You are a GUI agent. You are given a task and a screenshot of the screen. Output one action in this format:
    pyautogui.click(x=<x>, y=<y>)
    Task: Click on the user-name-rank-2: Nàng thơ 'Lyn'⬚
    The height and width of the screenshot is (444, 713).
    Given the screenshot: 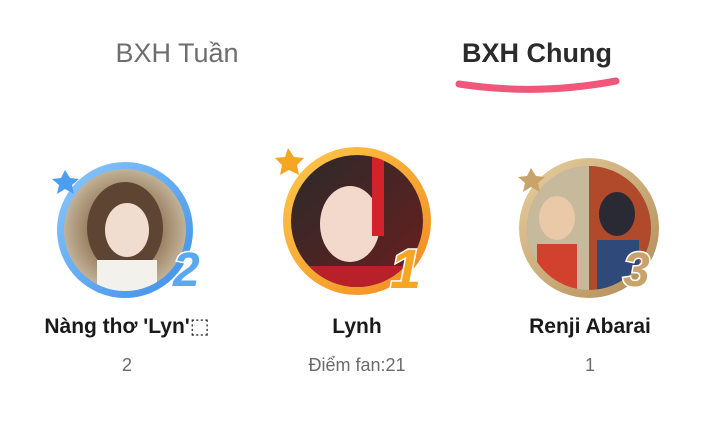 What is the action you would take?
    pyautogui.click(x=126, y=327)
    